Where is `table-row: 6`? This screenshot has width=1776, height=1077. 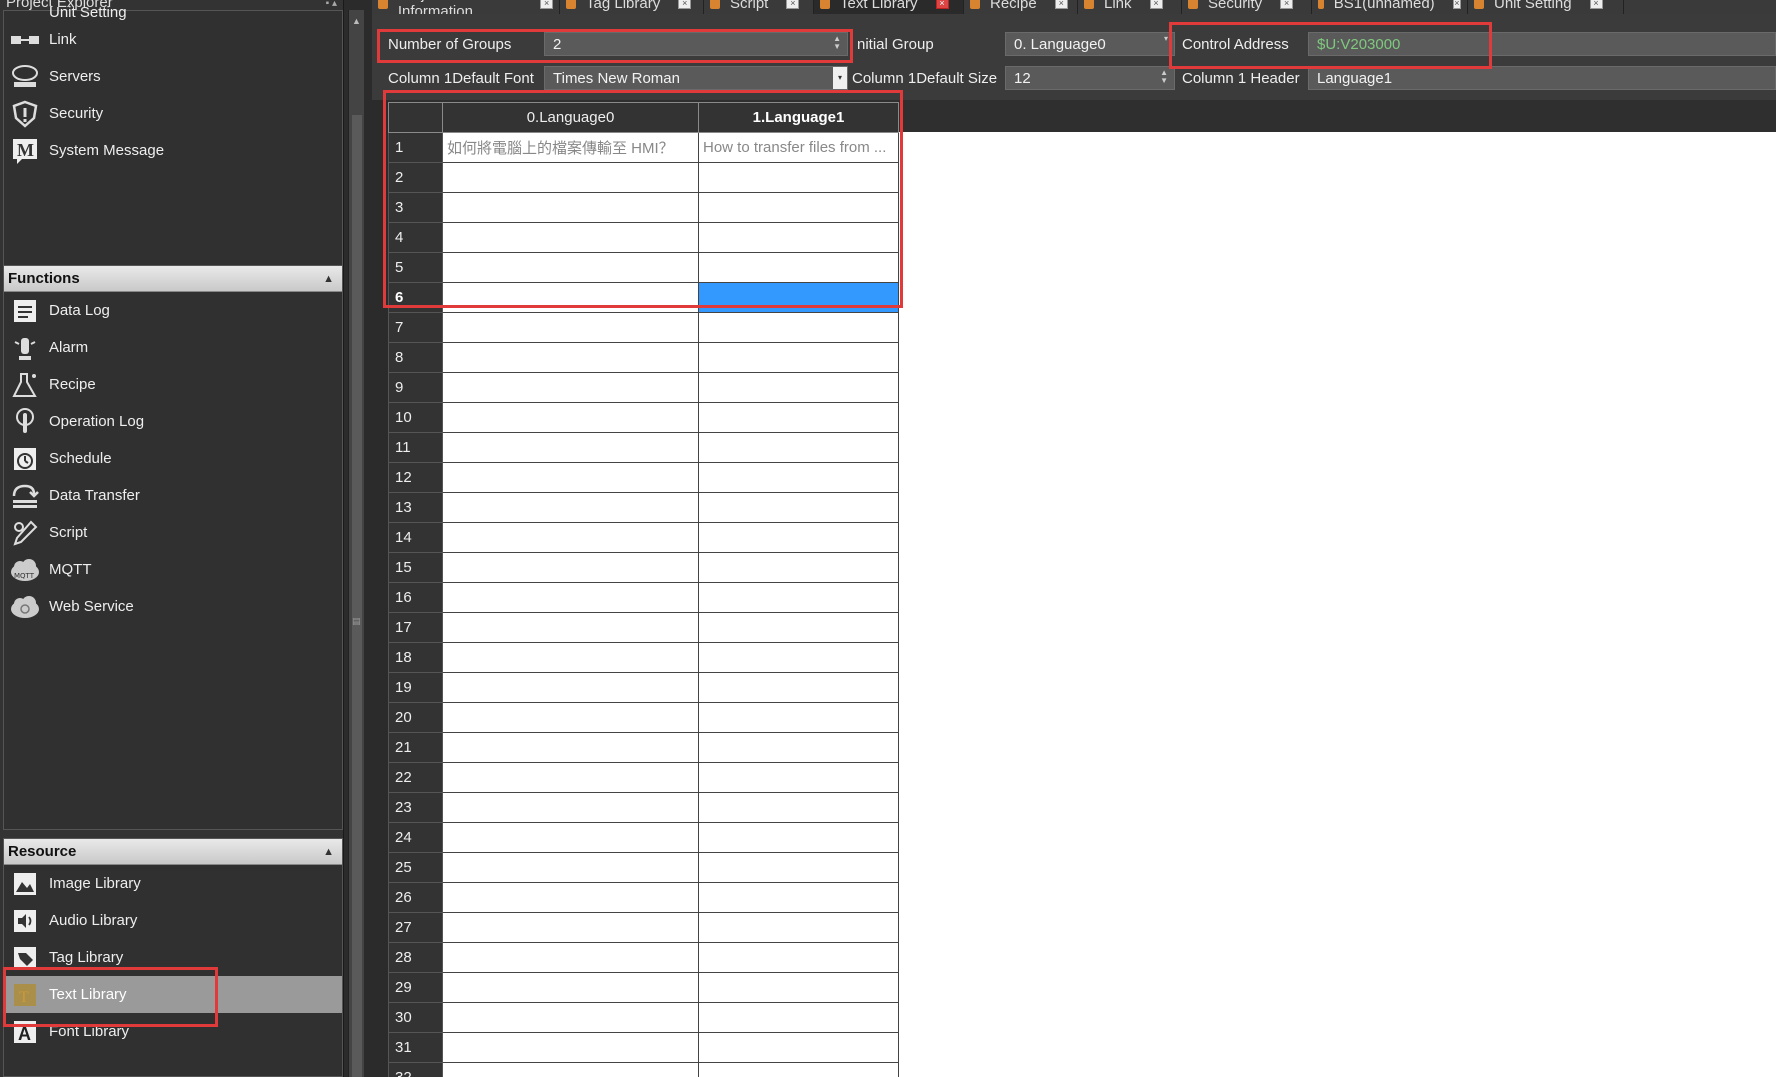 table-row: 6 is located at coordinates (643, 297).